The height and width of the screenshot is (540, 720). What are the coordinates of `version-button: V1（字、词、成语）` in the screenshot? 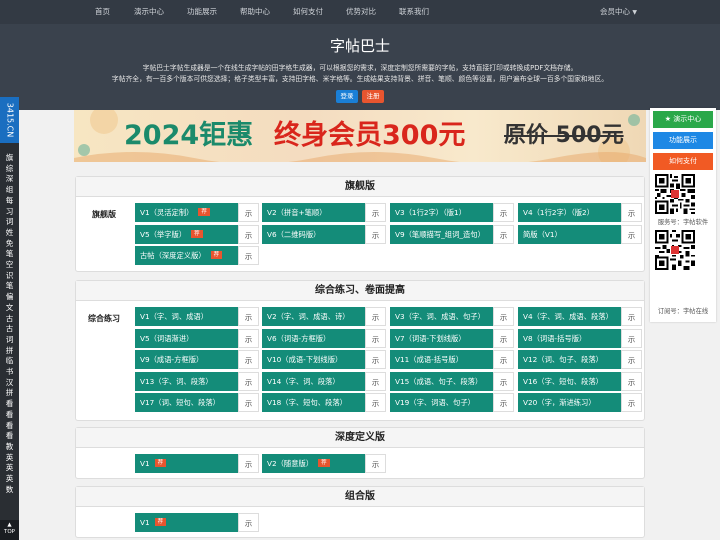 It's located at (186, 316).